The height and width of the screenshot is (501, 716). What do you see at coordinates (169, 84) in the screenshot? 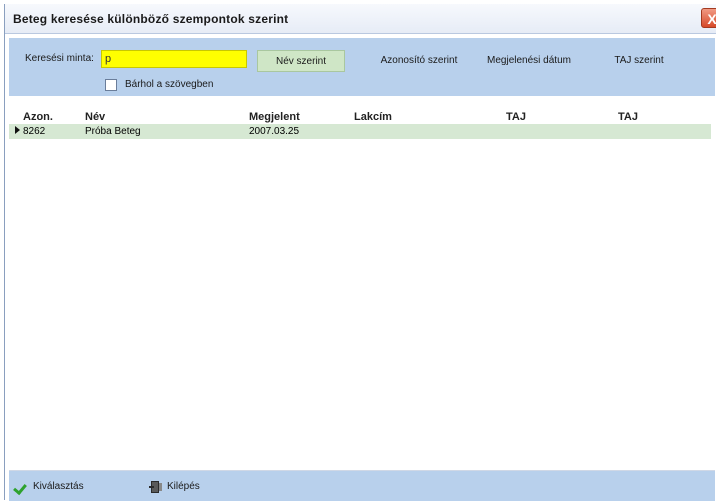
I see `anywhere-checkbox-label: Bárhol a szövegben` at bounding box center [169, 84].